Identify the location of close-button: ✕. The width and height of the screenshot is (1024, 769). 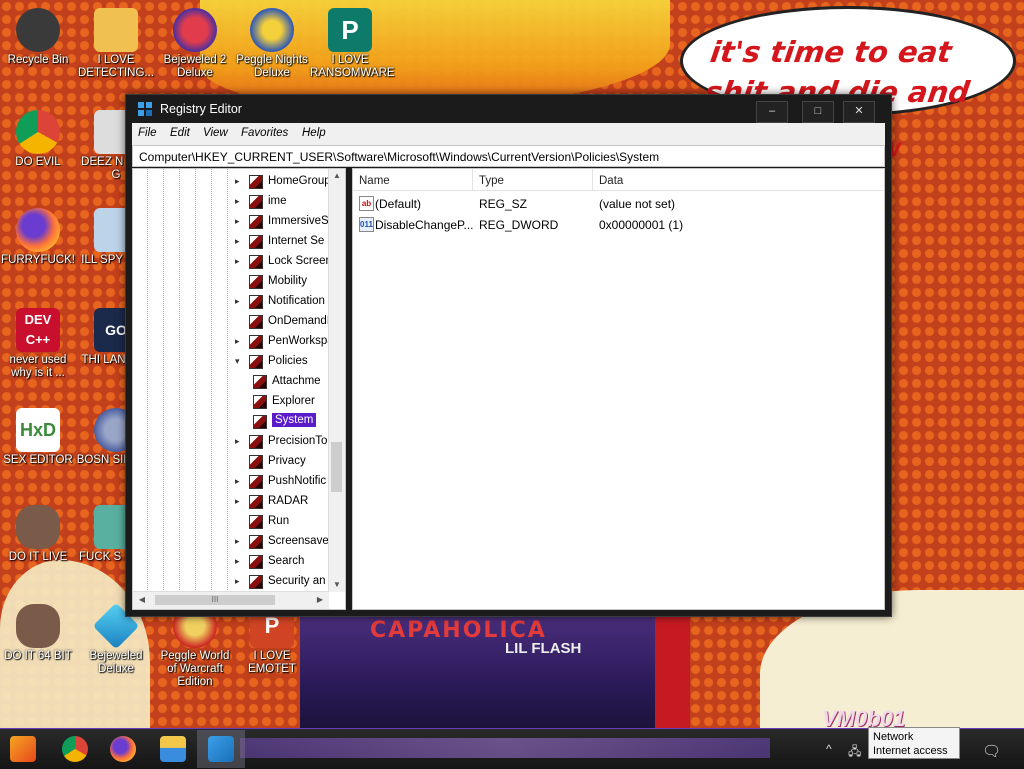
(859, 112).